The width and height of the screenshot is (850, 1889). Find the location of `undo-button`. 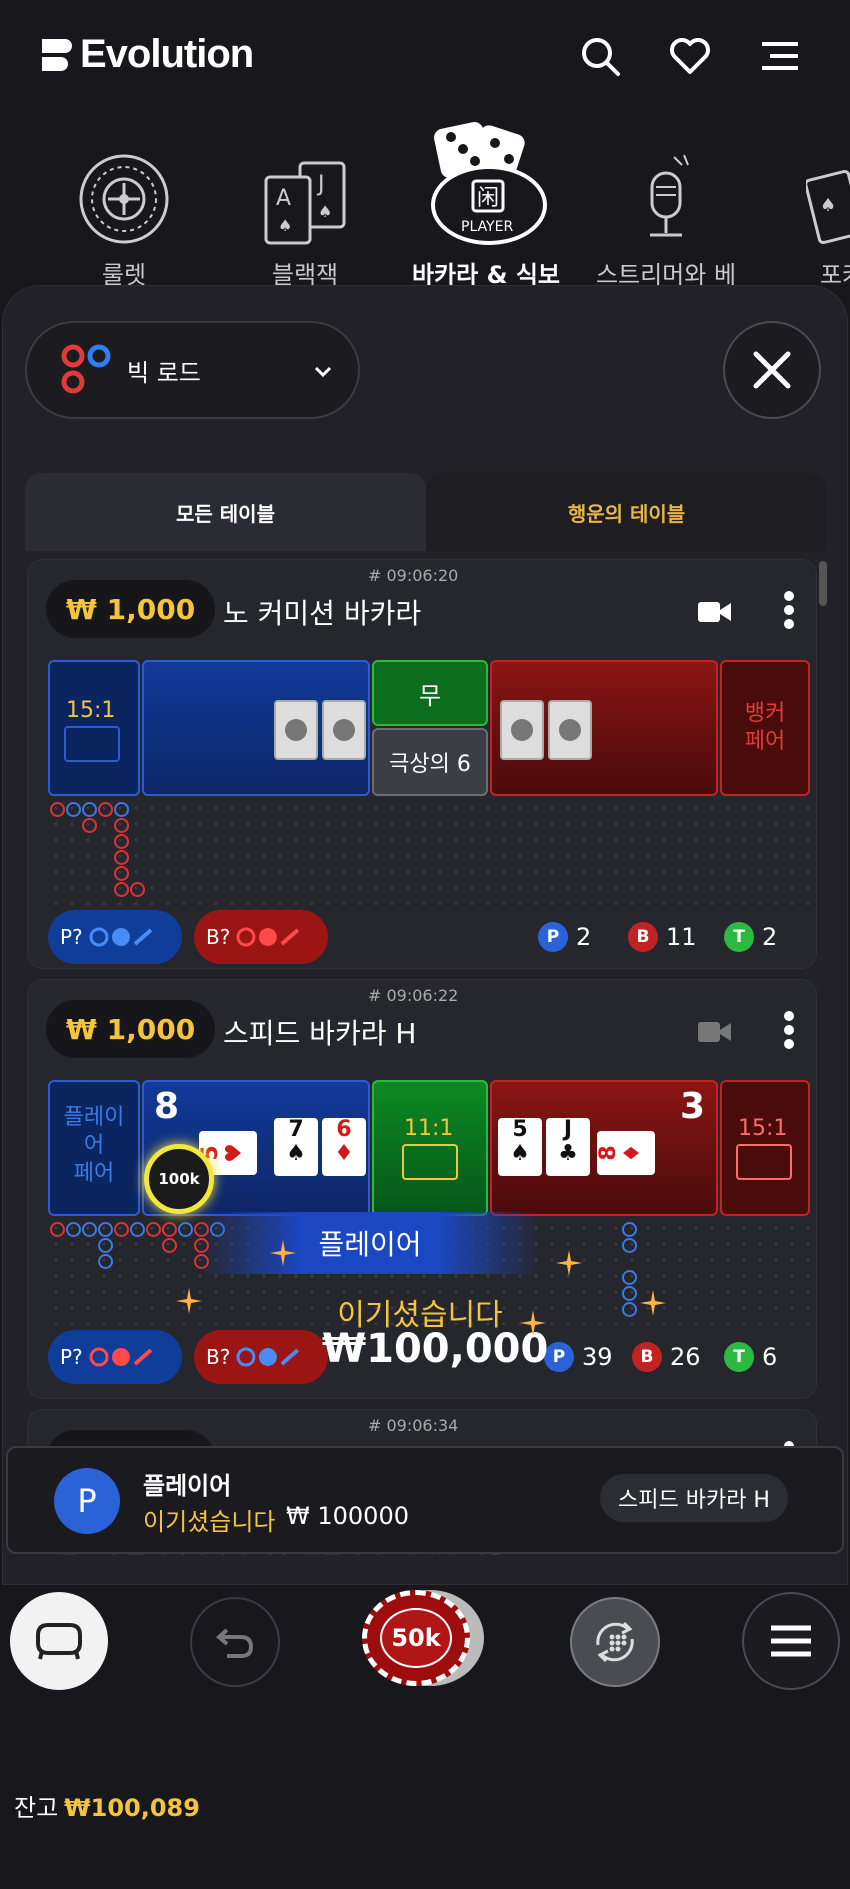

undo-button is located at coordinates (235, 1642).